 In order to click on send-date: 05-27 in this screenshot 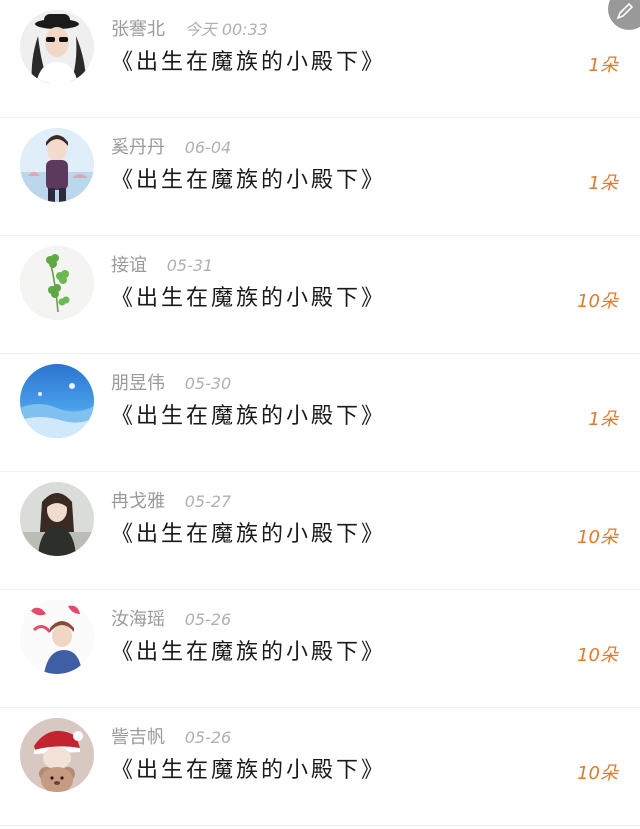, I will do `click(208, 501)`.